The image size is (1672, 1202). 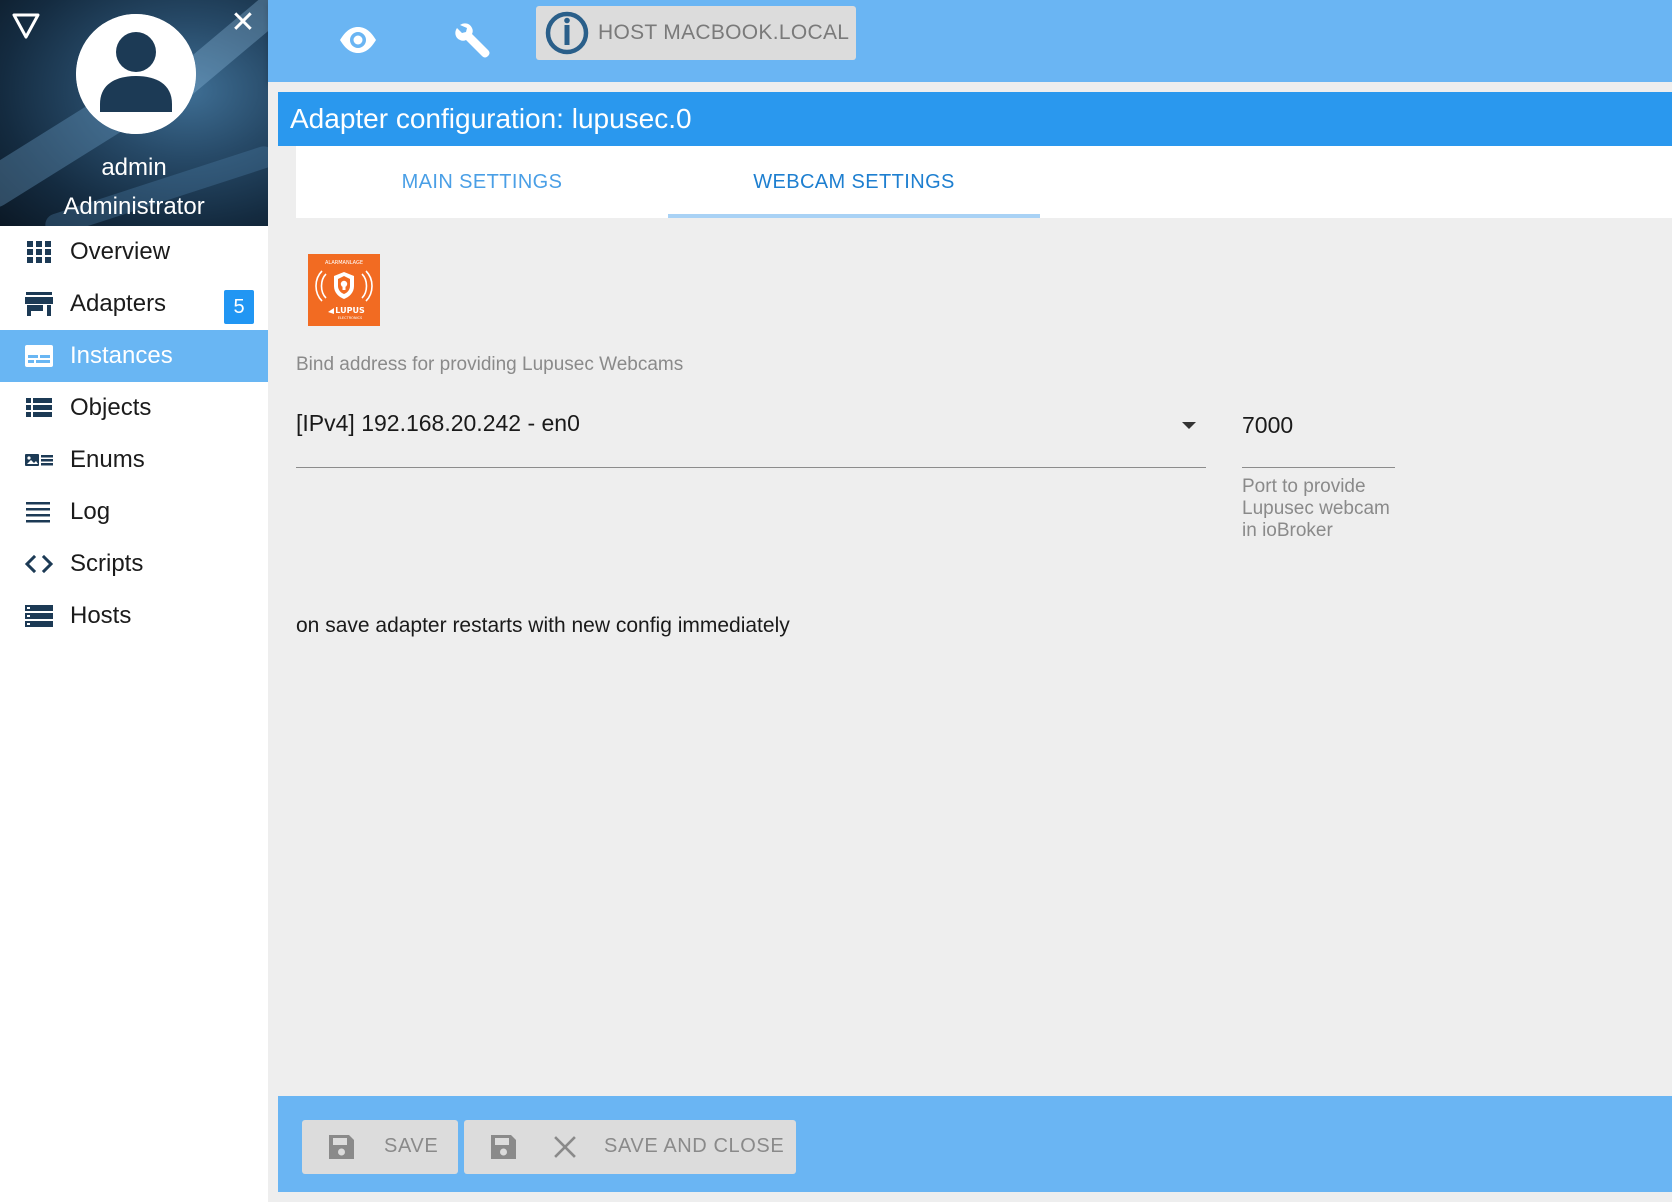 I want to click on wrench-icon, so click(x=472, y=40).